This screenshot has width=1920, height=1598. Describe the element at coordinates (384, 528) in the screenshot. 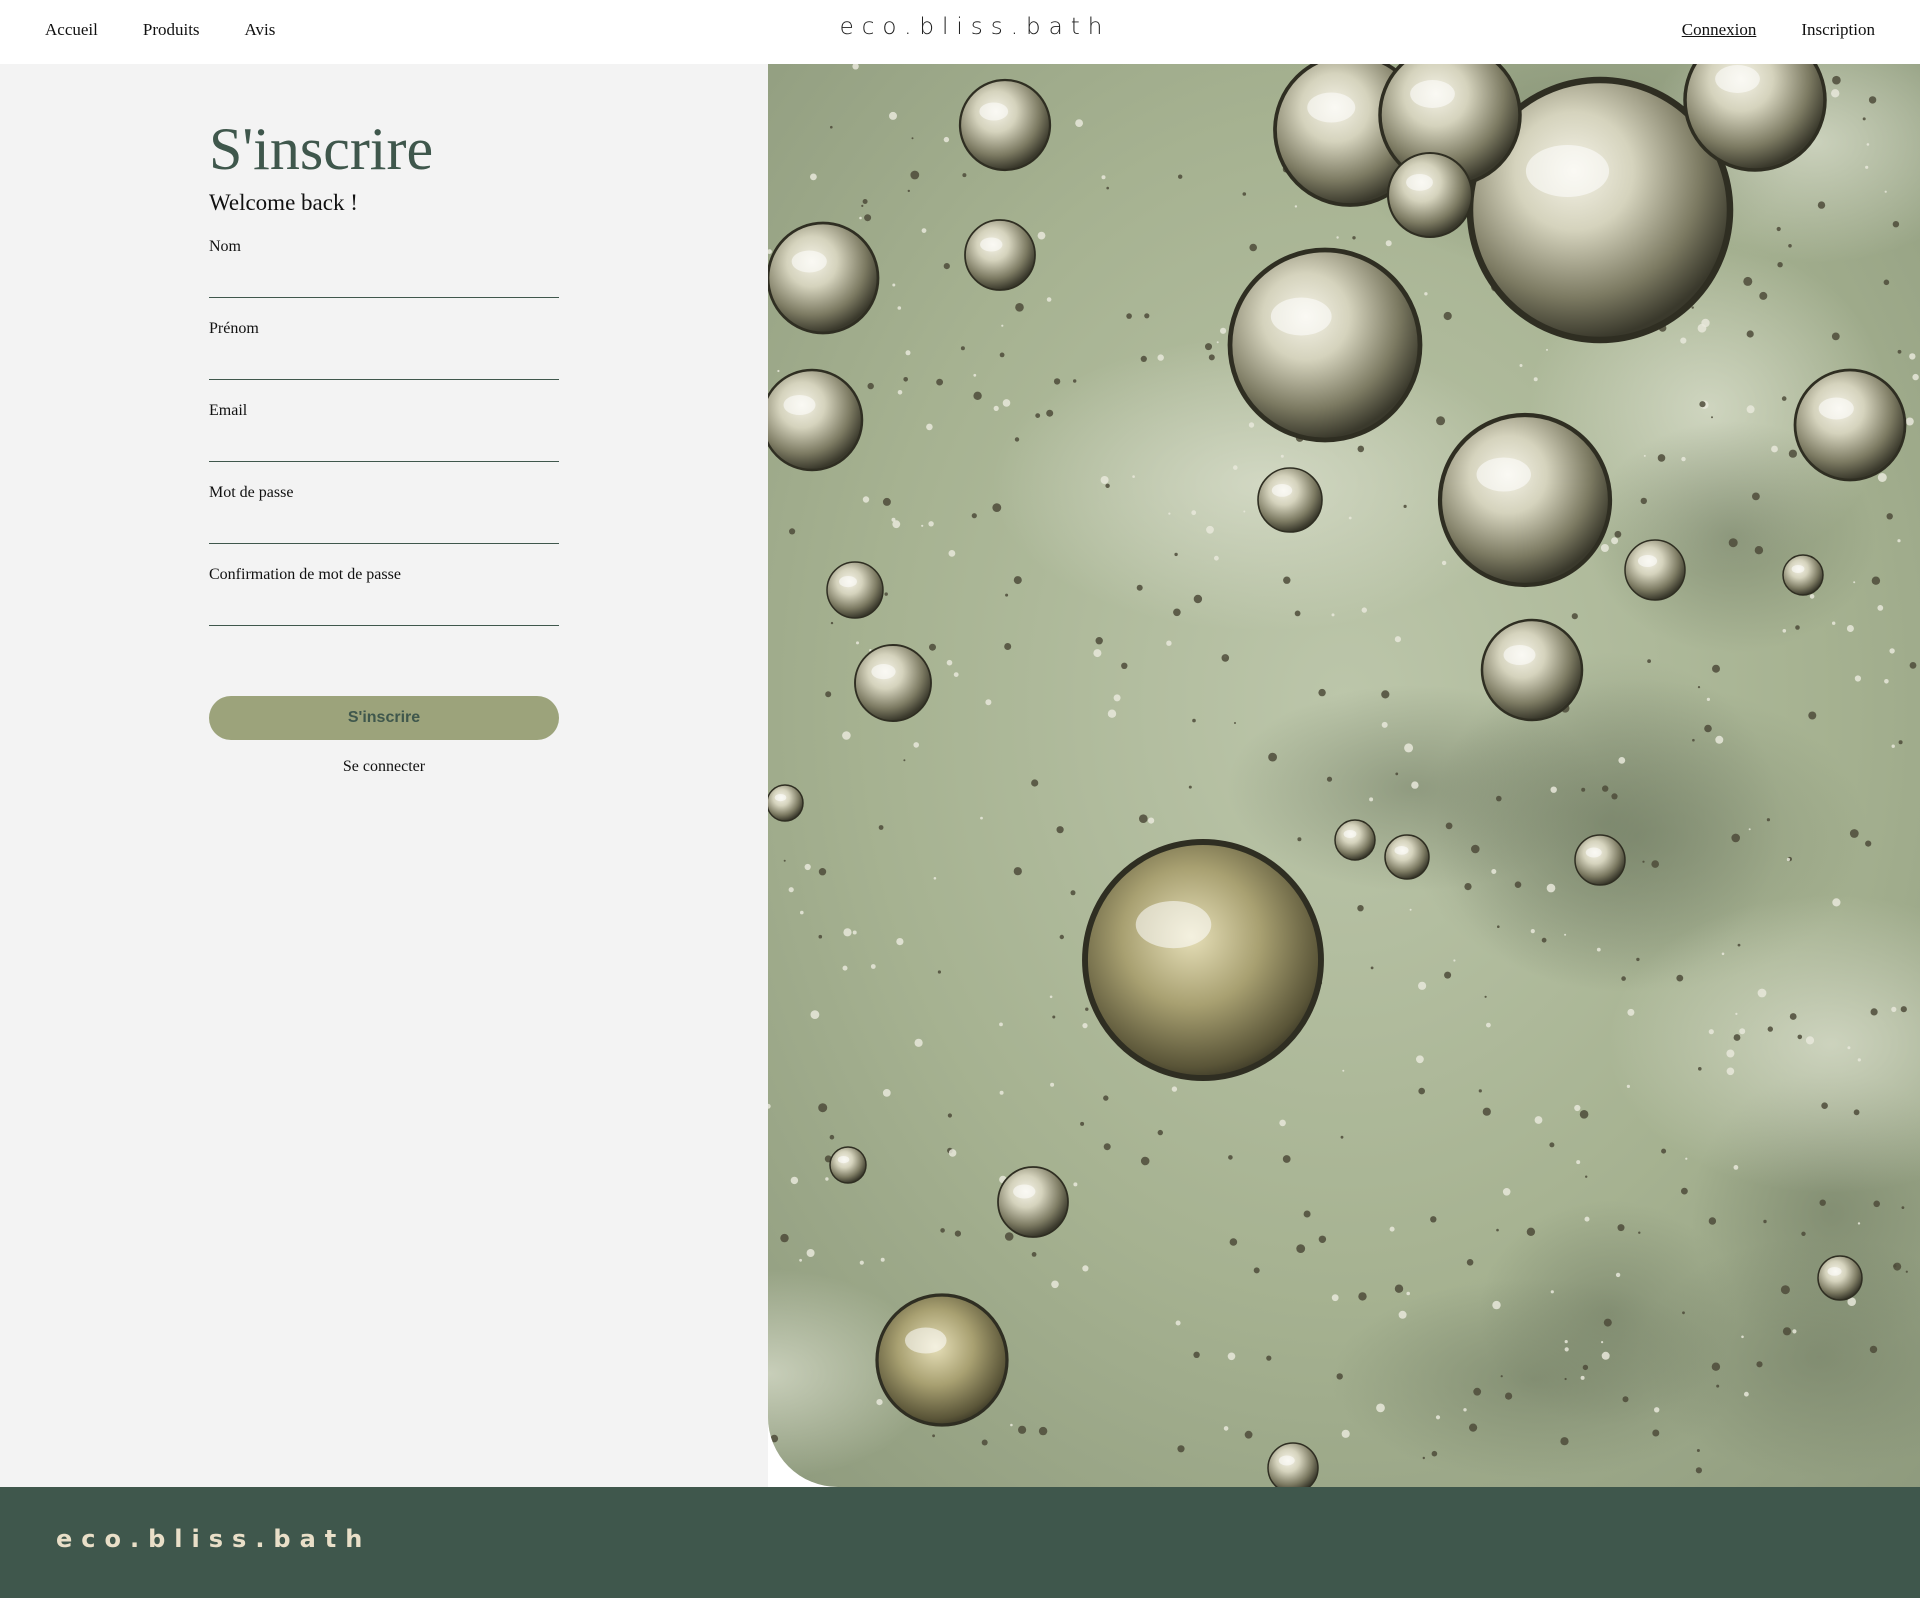

I see `password-input` at that location.